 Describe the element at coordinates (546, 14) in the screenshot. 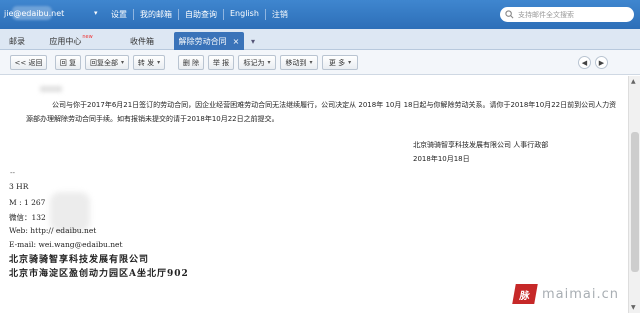

I see `search-placeholder: 支持邮件全文搜索` at that location.